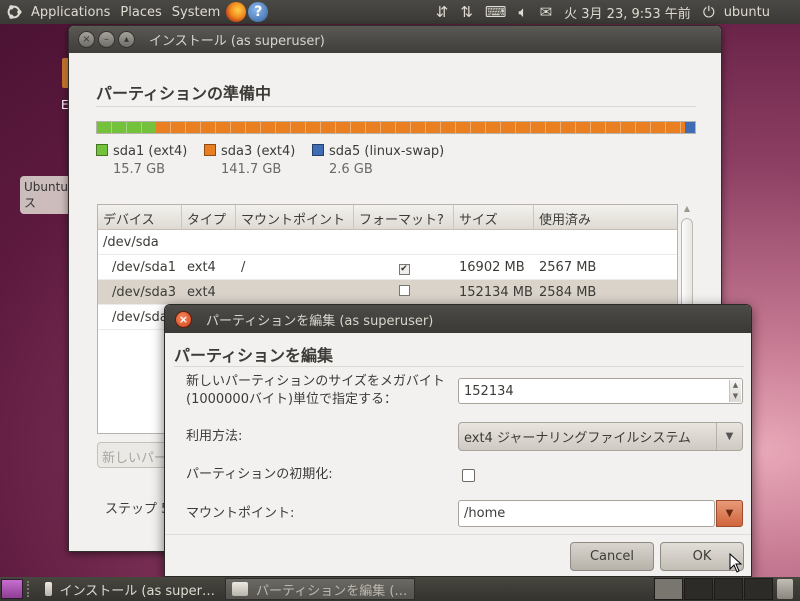 The image size is (800, 601). What do you see at coordinates (485, 513) in the screenshot?
I see `mount-point-value: /home` at bounding box center [485, 513].